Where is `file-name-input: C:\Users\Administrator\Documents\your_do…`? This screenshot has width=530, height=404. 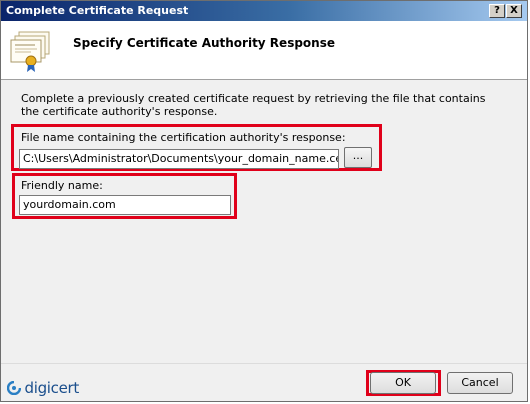 file-name-input: C:\Users\Administrator\Documents\your_do… is located at coordinates (179, 159).